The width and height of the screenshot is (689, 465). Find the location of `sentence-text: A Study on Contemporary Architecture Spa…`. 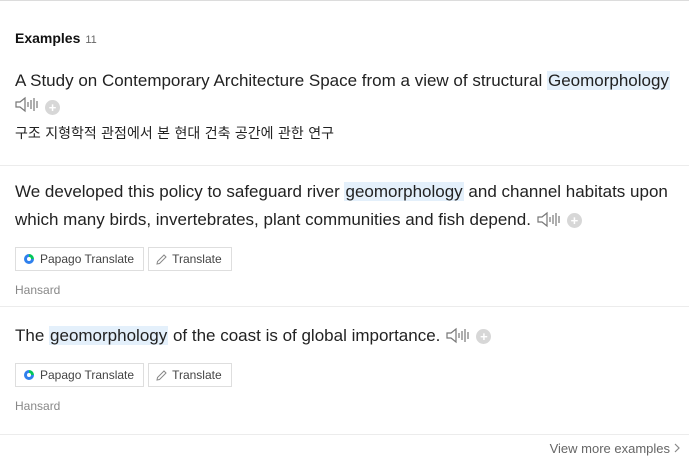

sentence-text: A Study on Contemporary Architecture Spa… is located at coordinates (281, 80).